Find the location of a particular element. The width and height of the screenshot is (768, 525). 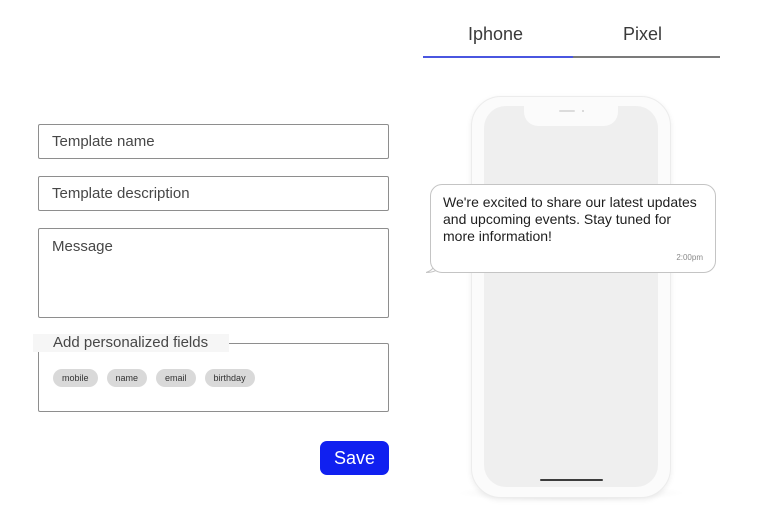

template-name-input is located at coordinates (213, 141).